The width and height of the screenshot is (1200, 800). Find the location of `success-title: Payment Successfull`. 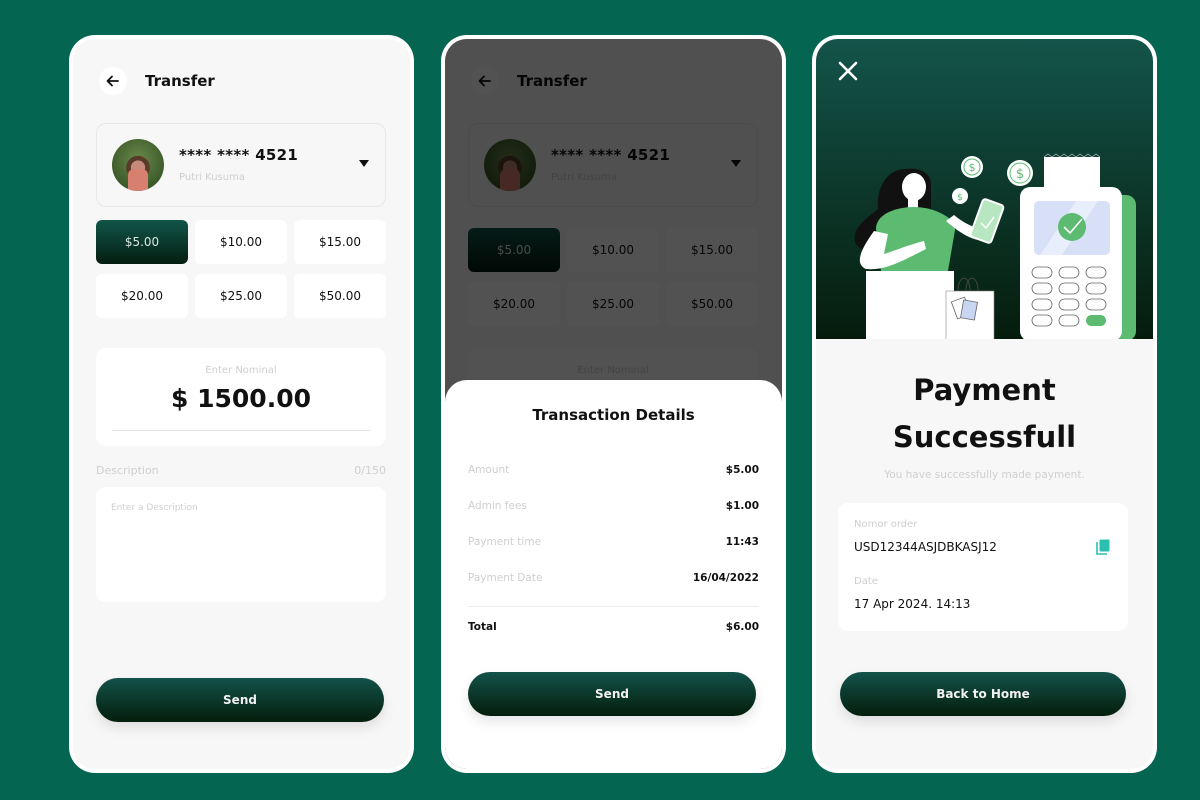

success-title: Payment Successfull is located at coordinates (984, 414).